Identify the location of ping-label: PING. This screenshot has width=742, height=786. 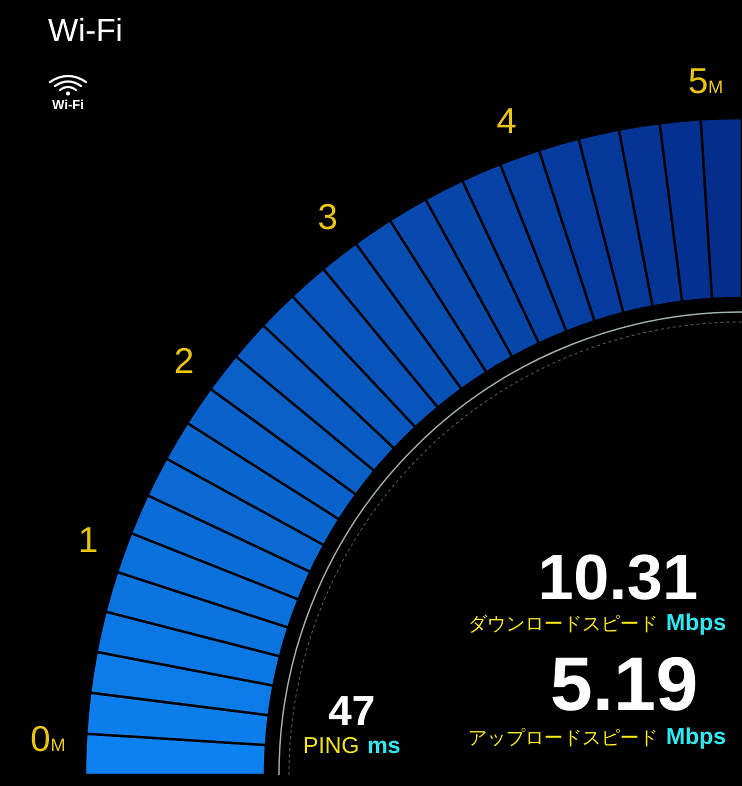
(331, 745).